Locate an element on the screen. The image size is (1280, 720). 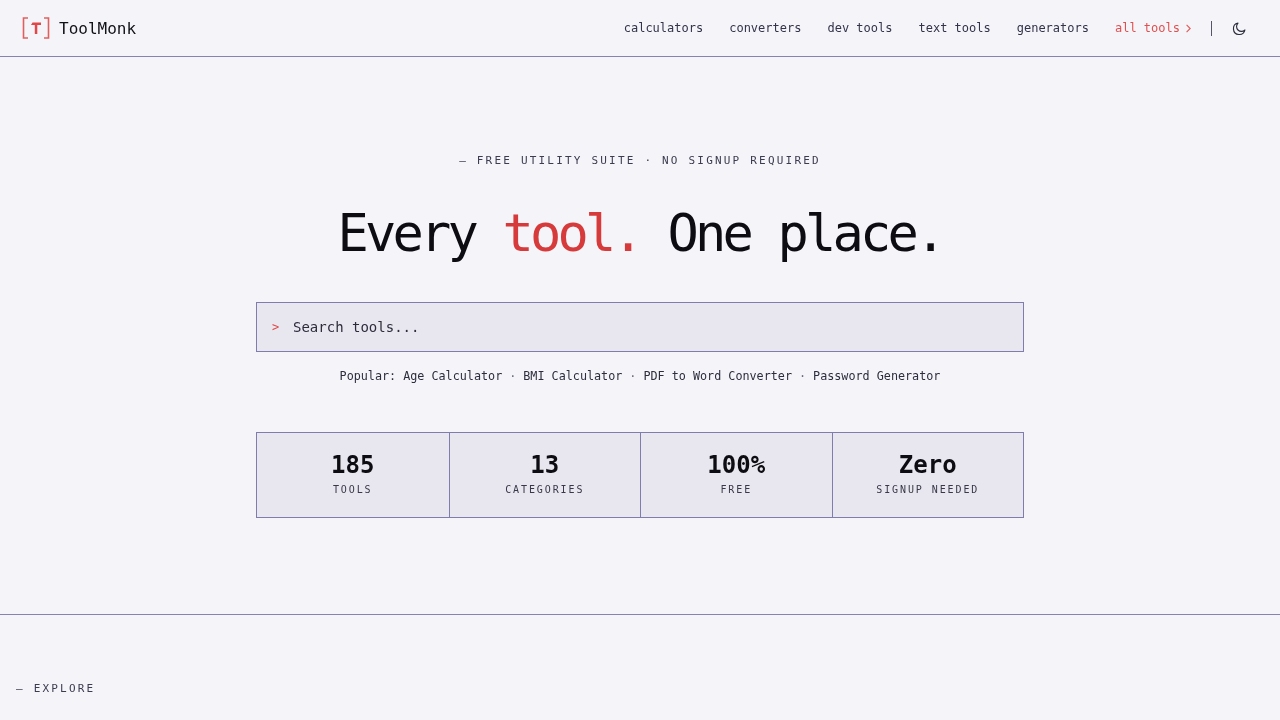
stat-label: FREE is located at coordinates (736, 490).